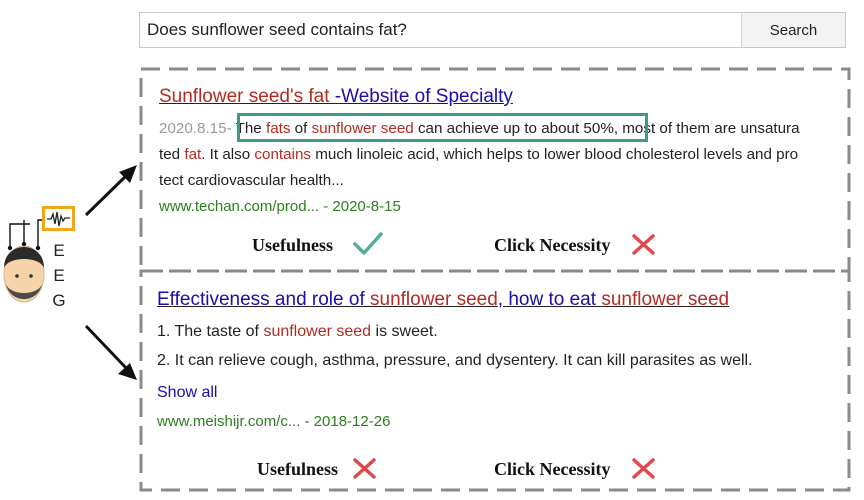 This screenshot has width=864, height=500. What do you see at coordinates (172, 154) in the screenshot?
I see `snippet-text: ted` at bounding box center [172, 154].